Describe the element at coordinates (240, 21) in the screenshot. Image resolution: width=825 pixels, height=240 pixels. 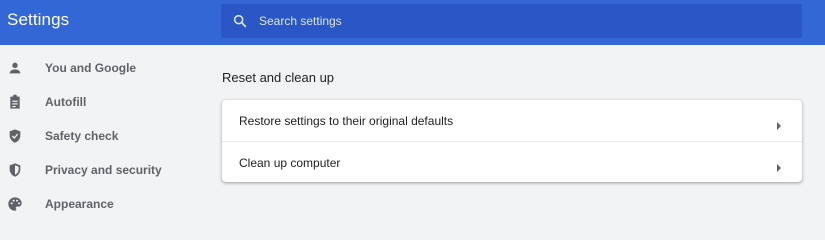
I see `search-icon` at that location.